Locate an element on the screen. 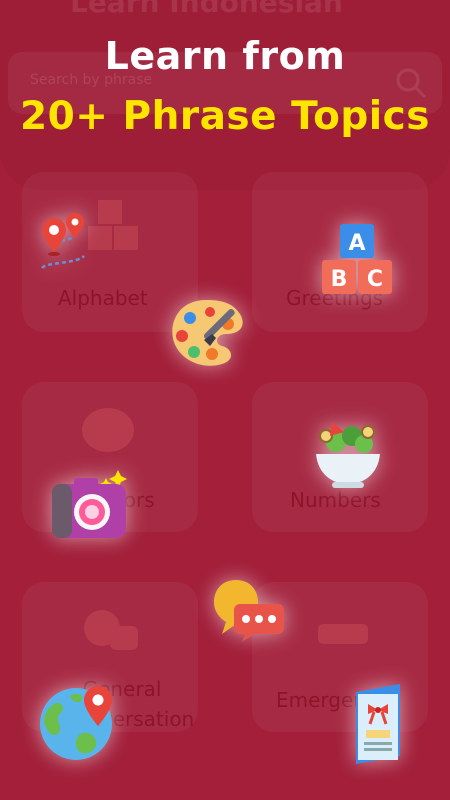 The image size is (450, 800). ambulance-icon is located at coordinates (343, 634).